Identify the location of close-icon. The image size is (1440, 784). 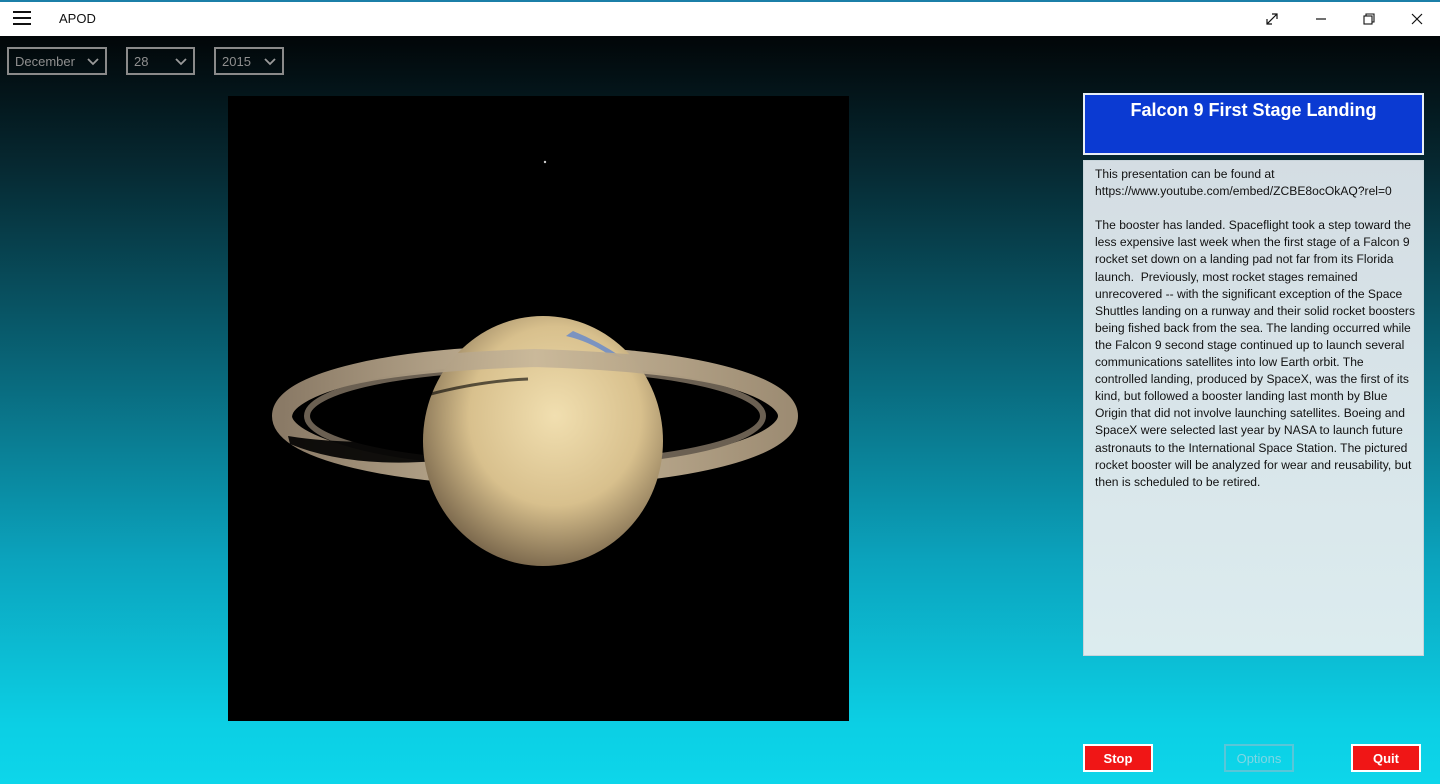
(1417, 19).